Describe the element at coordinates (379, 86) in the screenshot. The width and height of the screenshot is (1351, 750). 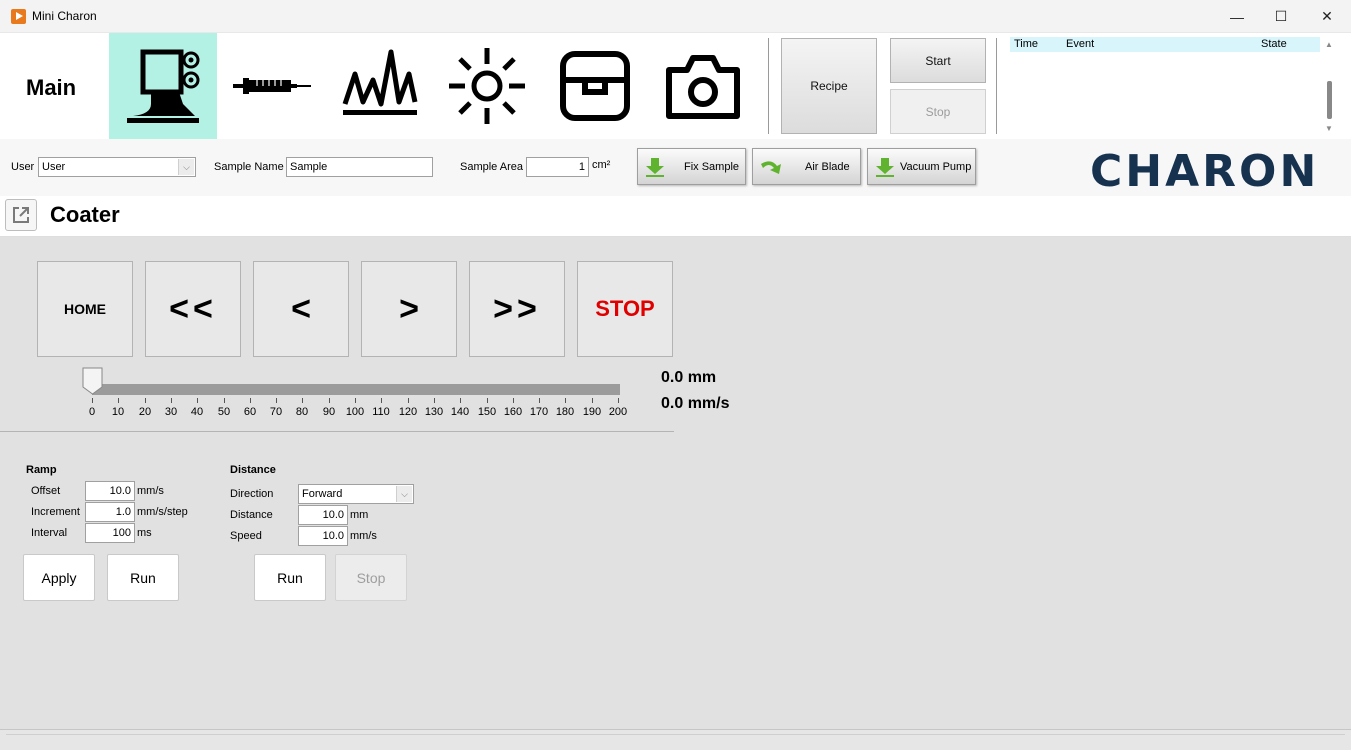
I see `nav-spectrum-button` at that location.